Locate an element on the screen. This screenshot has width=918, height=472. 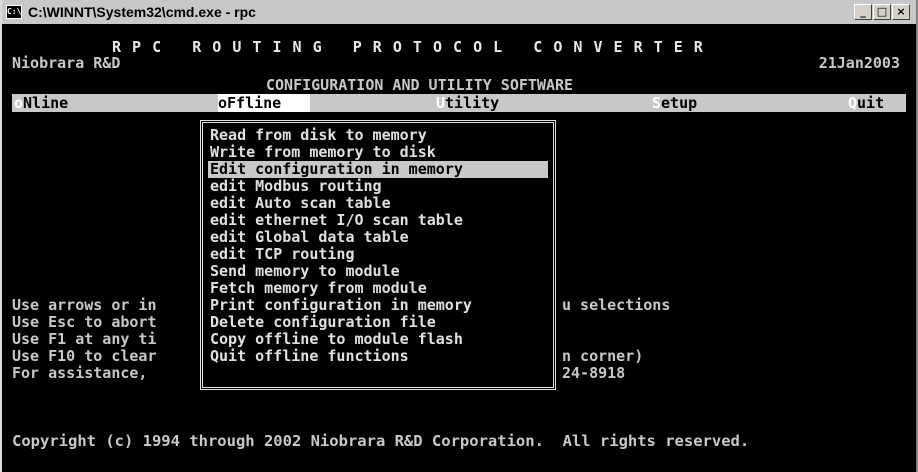
menu-option-edit-modbus: edit Modbus routing is located at coordinates (298, 186).